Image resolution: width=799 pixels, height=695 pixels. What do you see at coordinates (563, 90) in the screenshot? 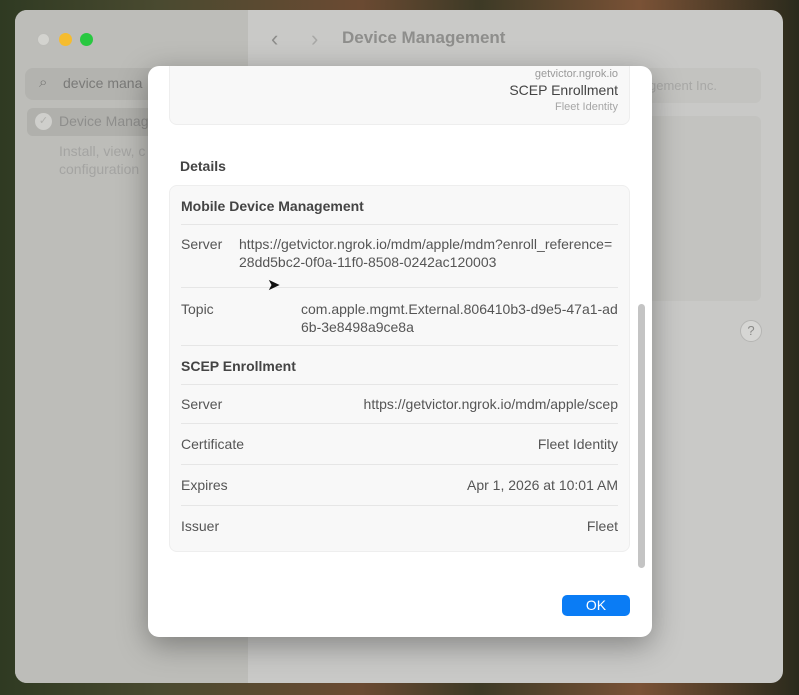
I see `profile-title: SCEP Enrollment` at bounding box center [563, 90].